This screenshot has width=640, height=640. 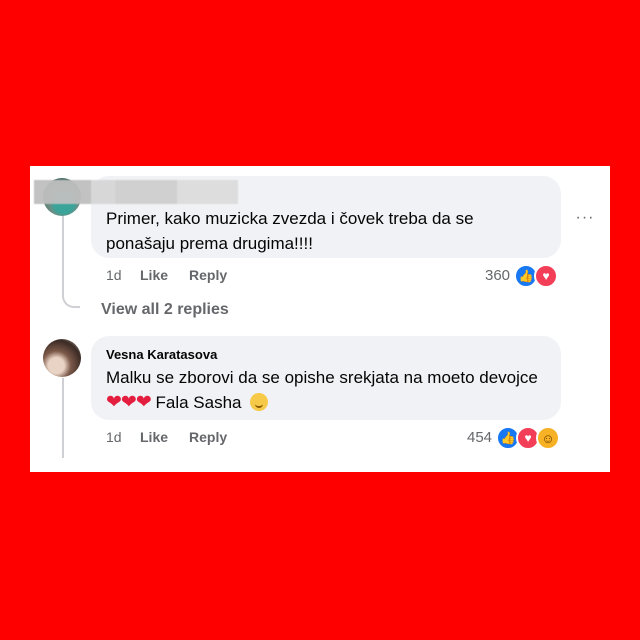 I want to click on reaction-count: 360, so click(x=497, y=275).